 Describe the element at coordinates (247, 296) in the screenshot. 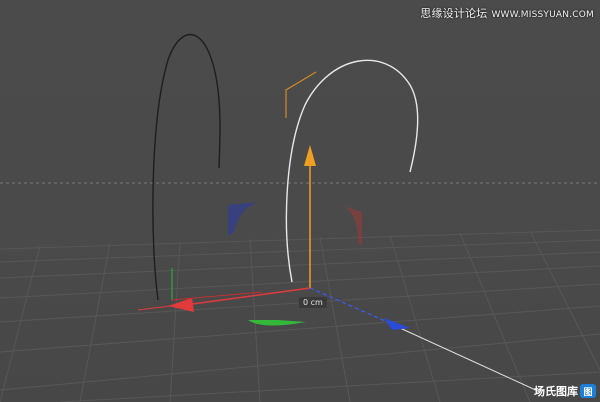

I see `x-axis-line` at that location.